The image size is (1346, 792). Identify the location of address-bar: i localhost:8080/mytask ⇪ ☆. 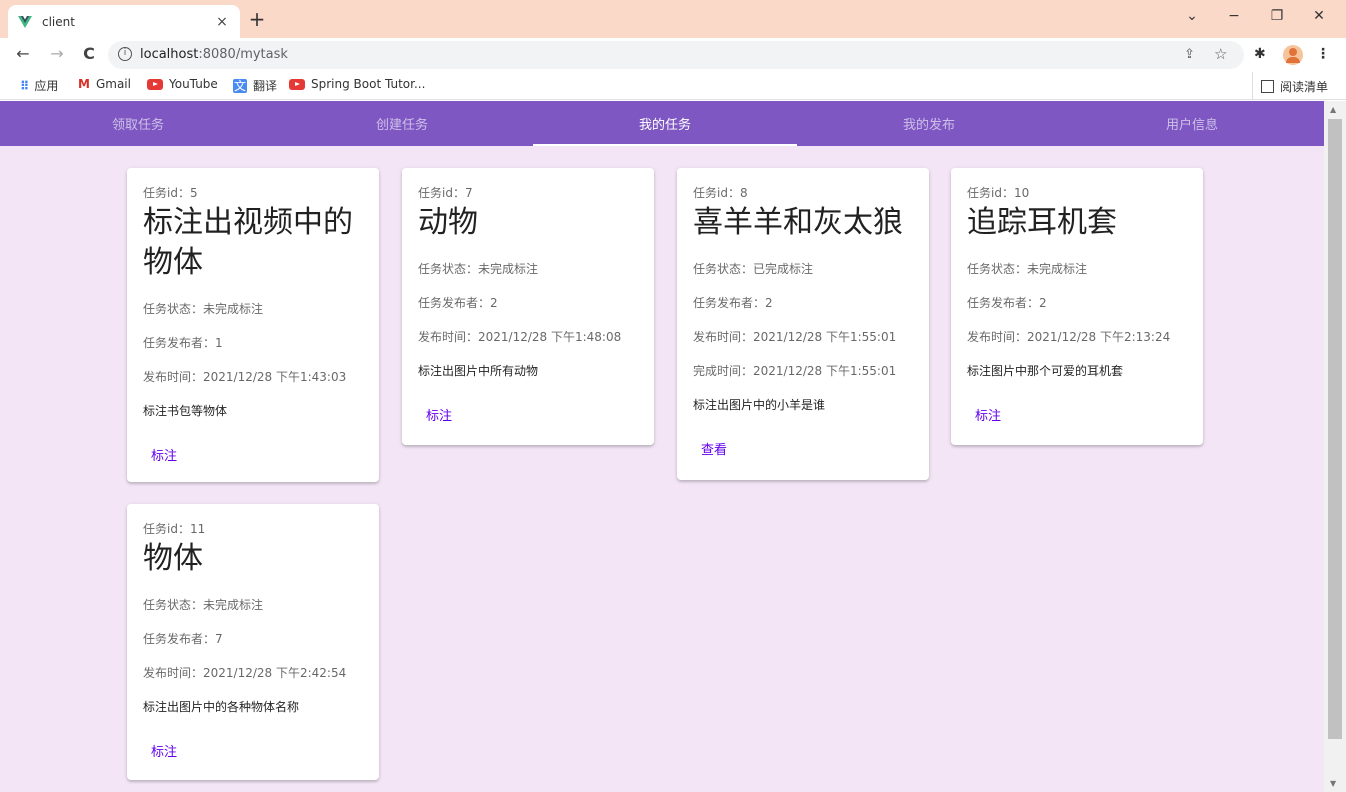
(676, 55).